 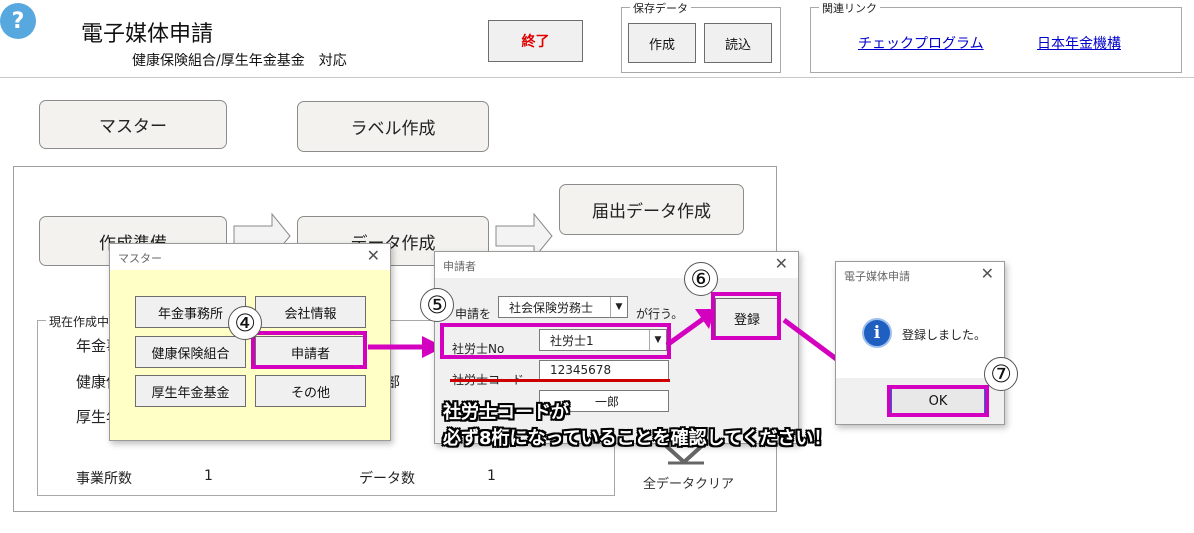 I want to click on create-button: 作成, so click(x=662, y=43).